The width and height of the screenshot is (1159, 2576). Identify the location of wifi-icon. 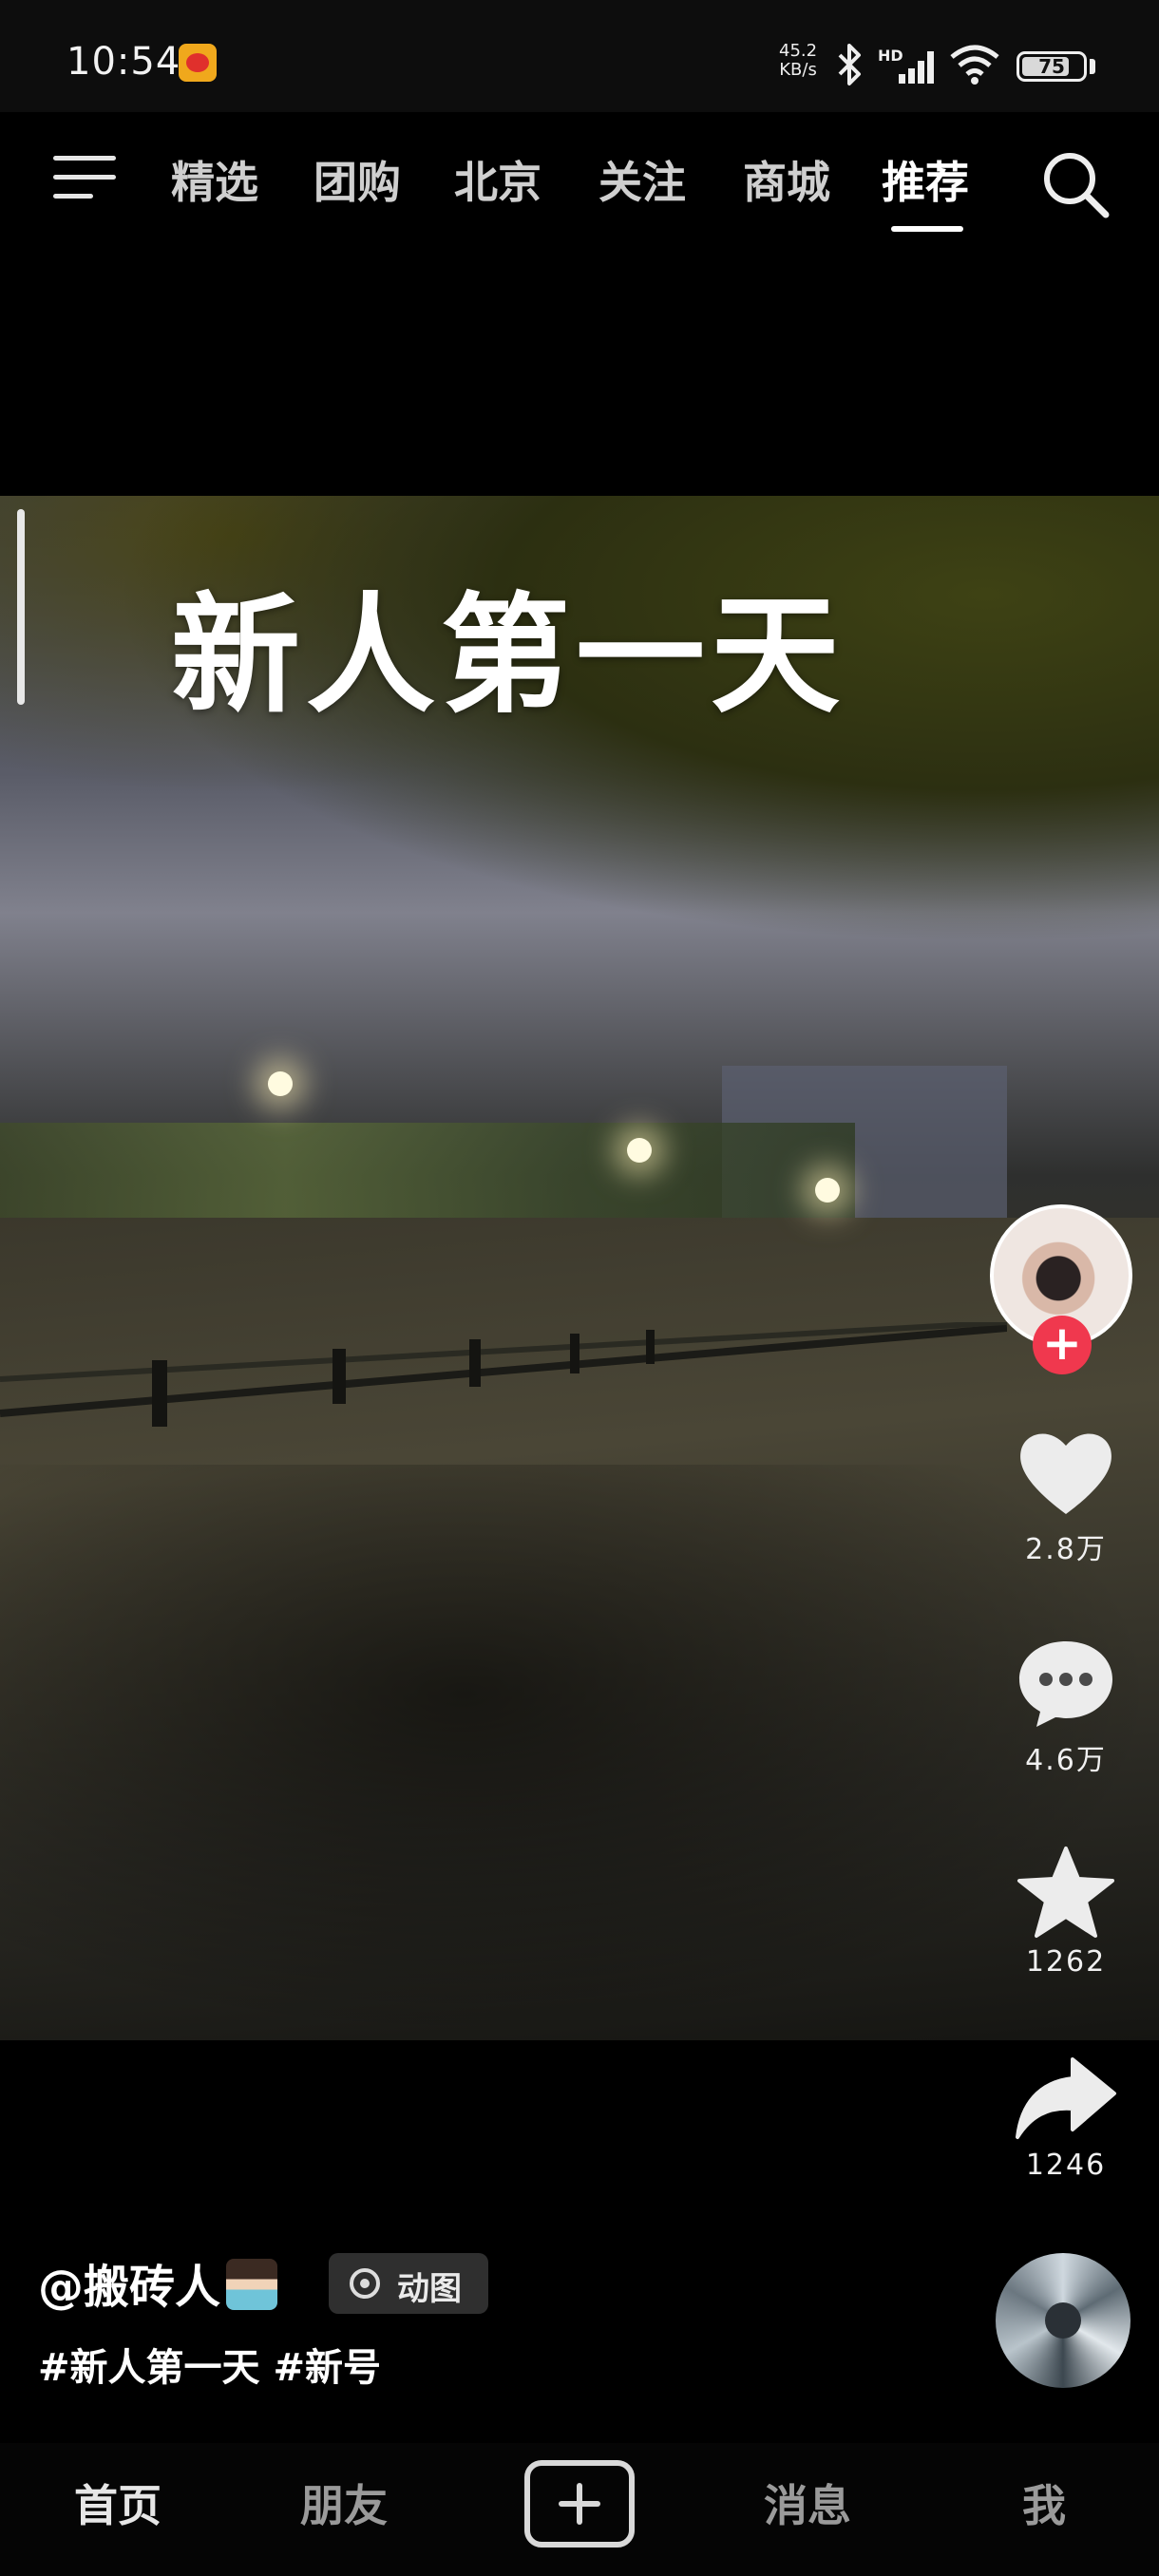
(974, 65).